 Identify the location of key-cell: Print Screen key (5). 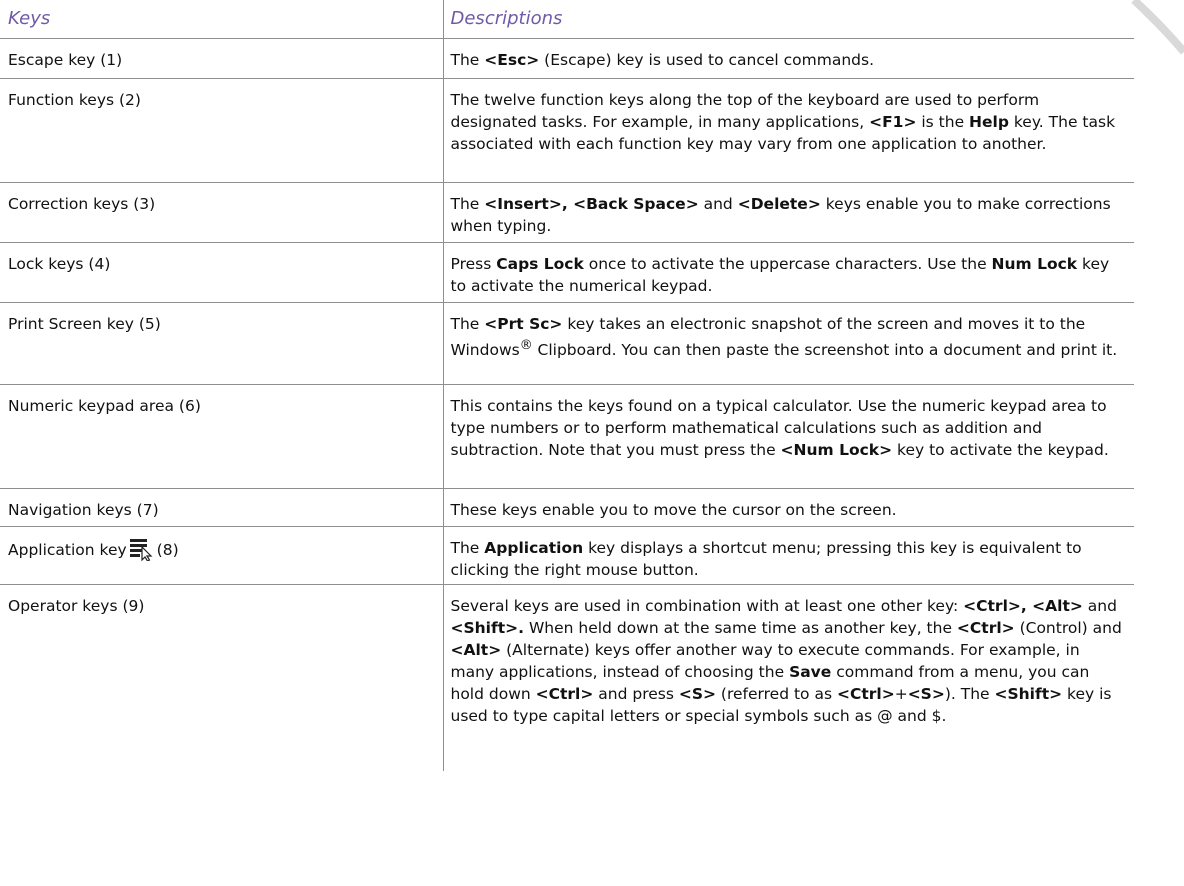
(222, 343).